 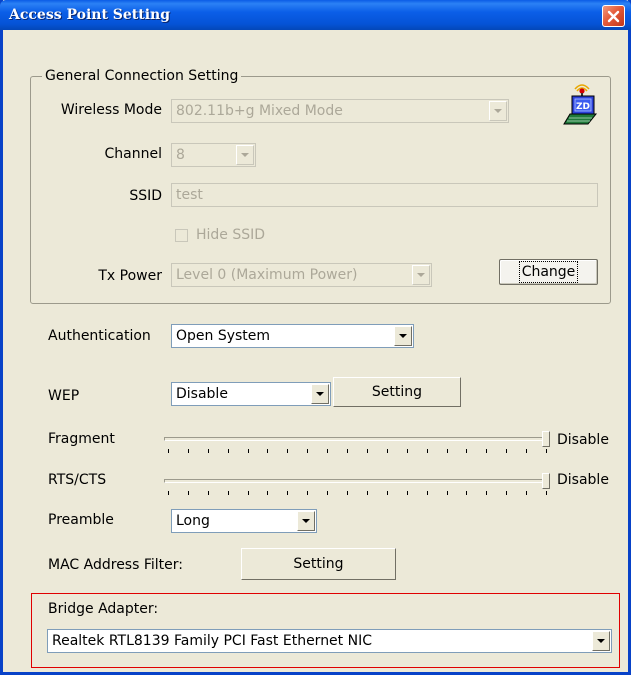 I want to click on fragment-slider-thumb, so click(x=546, y=439).